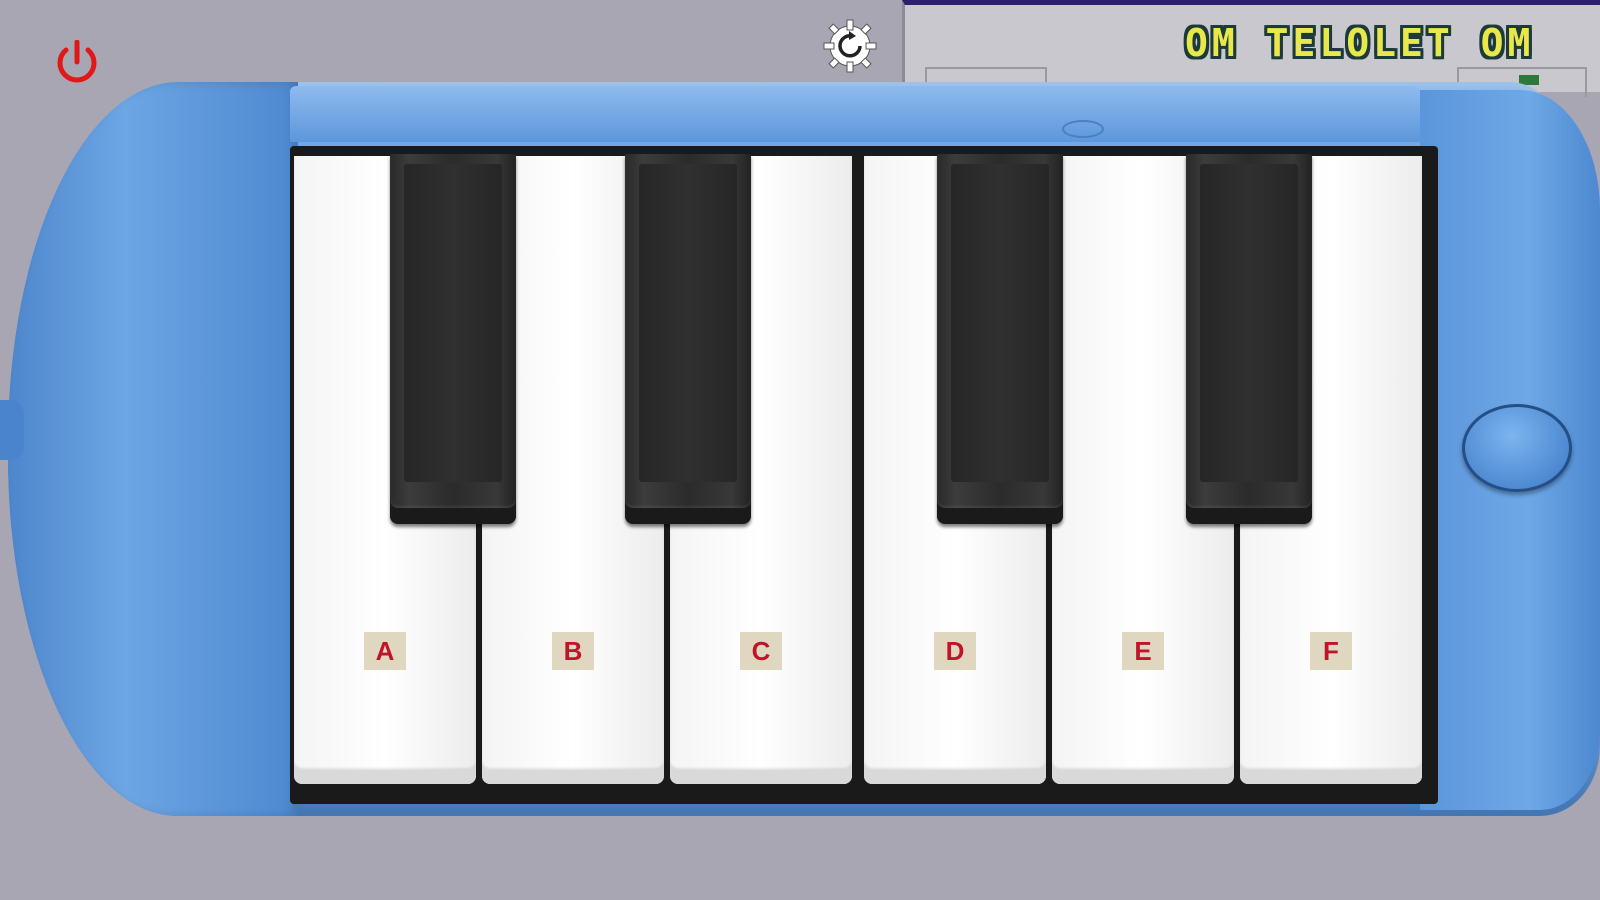 This screenshot has width=1600, height=900. Describe the element at coordinates (153, 449) in the screenshot. I see `melodica-left-cap` at that location.